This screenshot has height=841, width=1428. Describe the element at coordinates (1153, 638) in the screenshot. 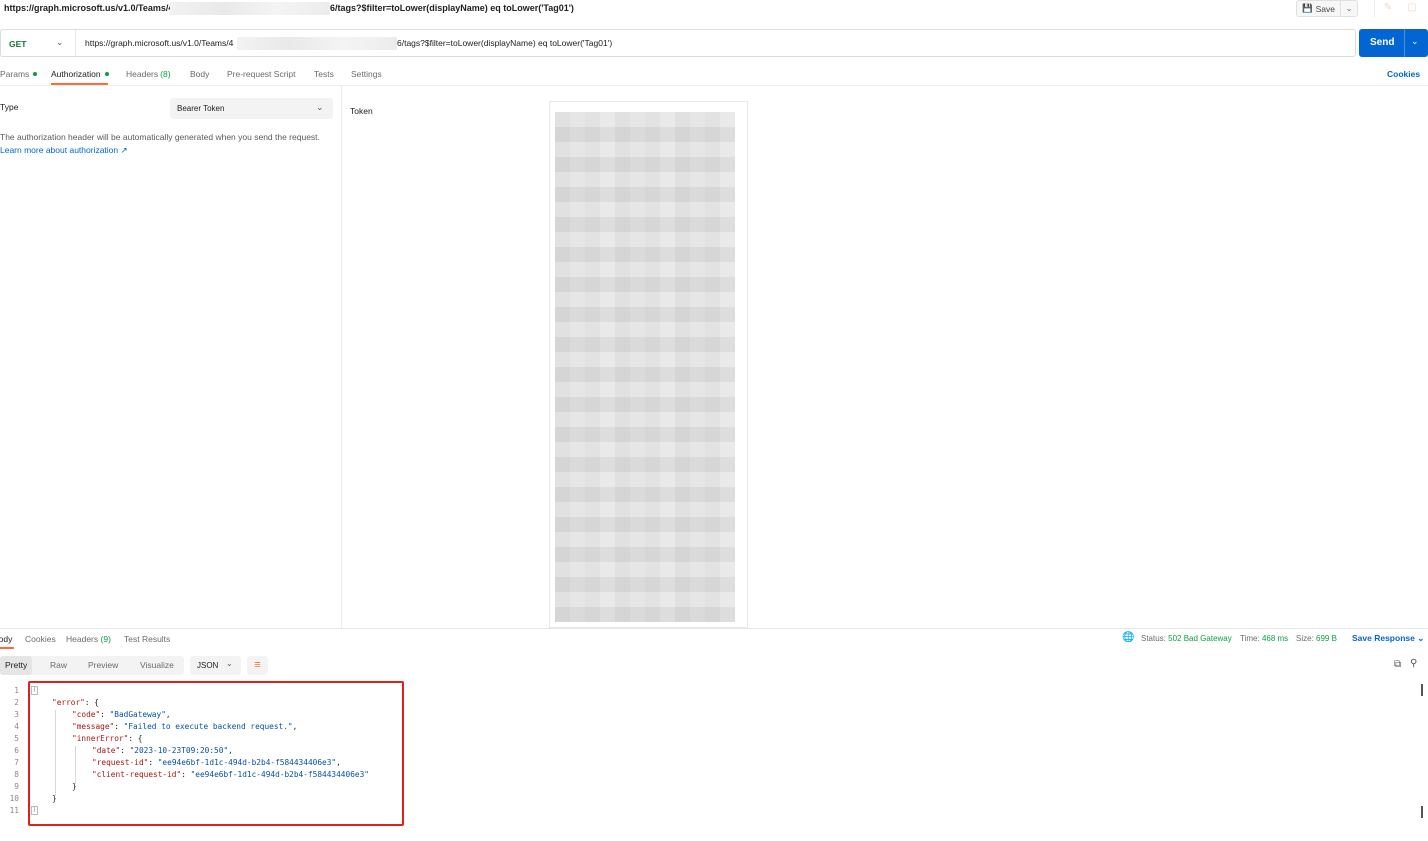

I see `status-label: Status:` at that location.